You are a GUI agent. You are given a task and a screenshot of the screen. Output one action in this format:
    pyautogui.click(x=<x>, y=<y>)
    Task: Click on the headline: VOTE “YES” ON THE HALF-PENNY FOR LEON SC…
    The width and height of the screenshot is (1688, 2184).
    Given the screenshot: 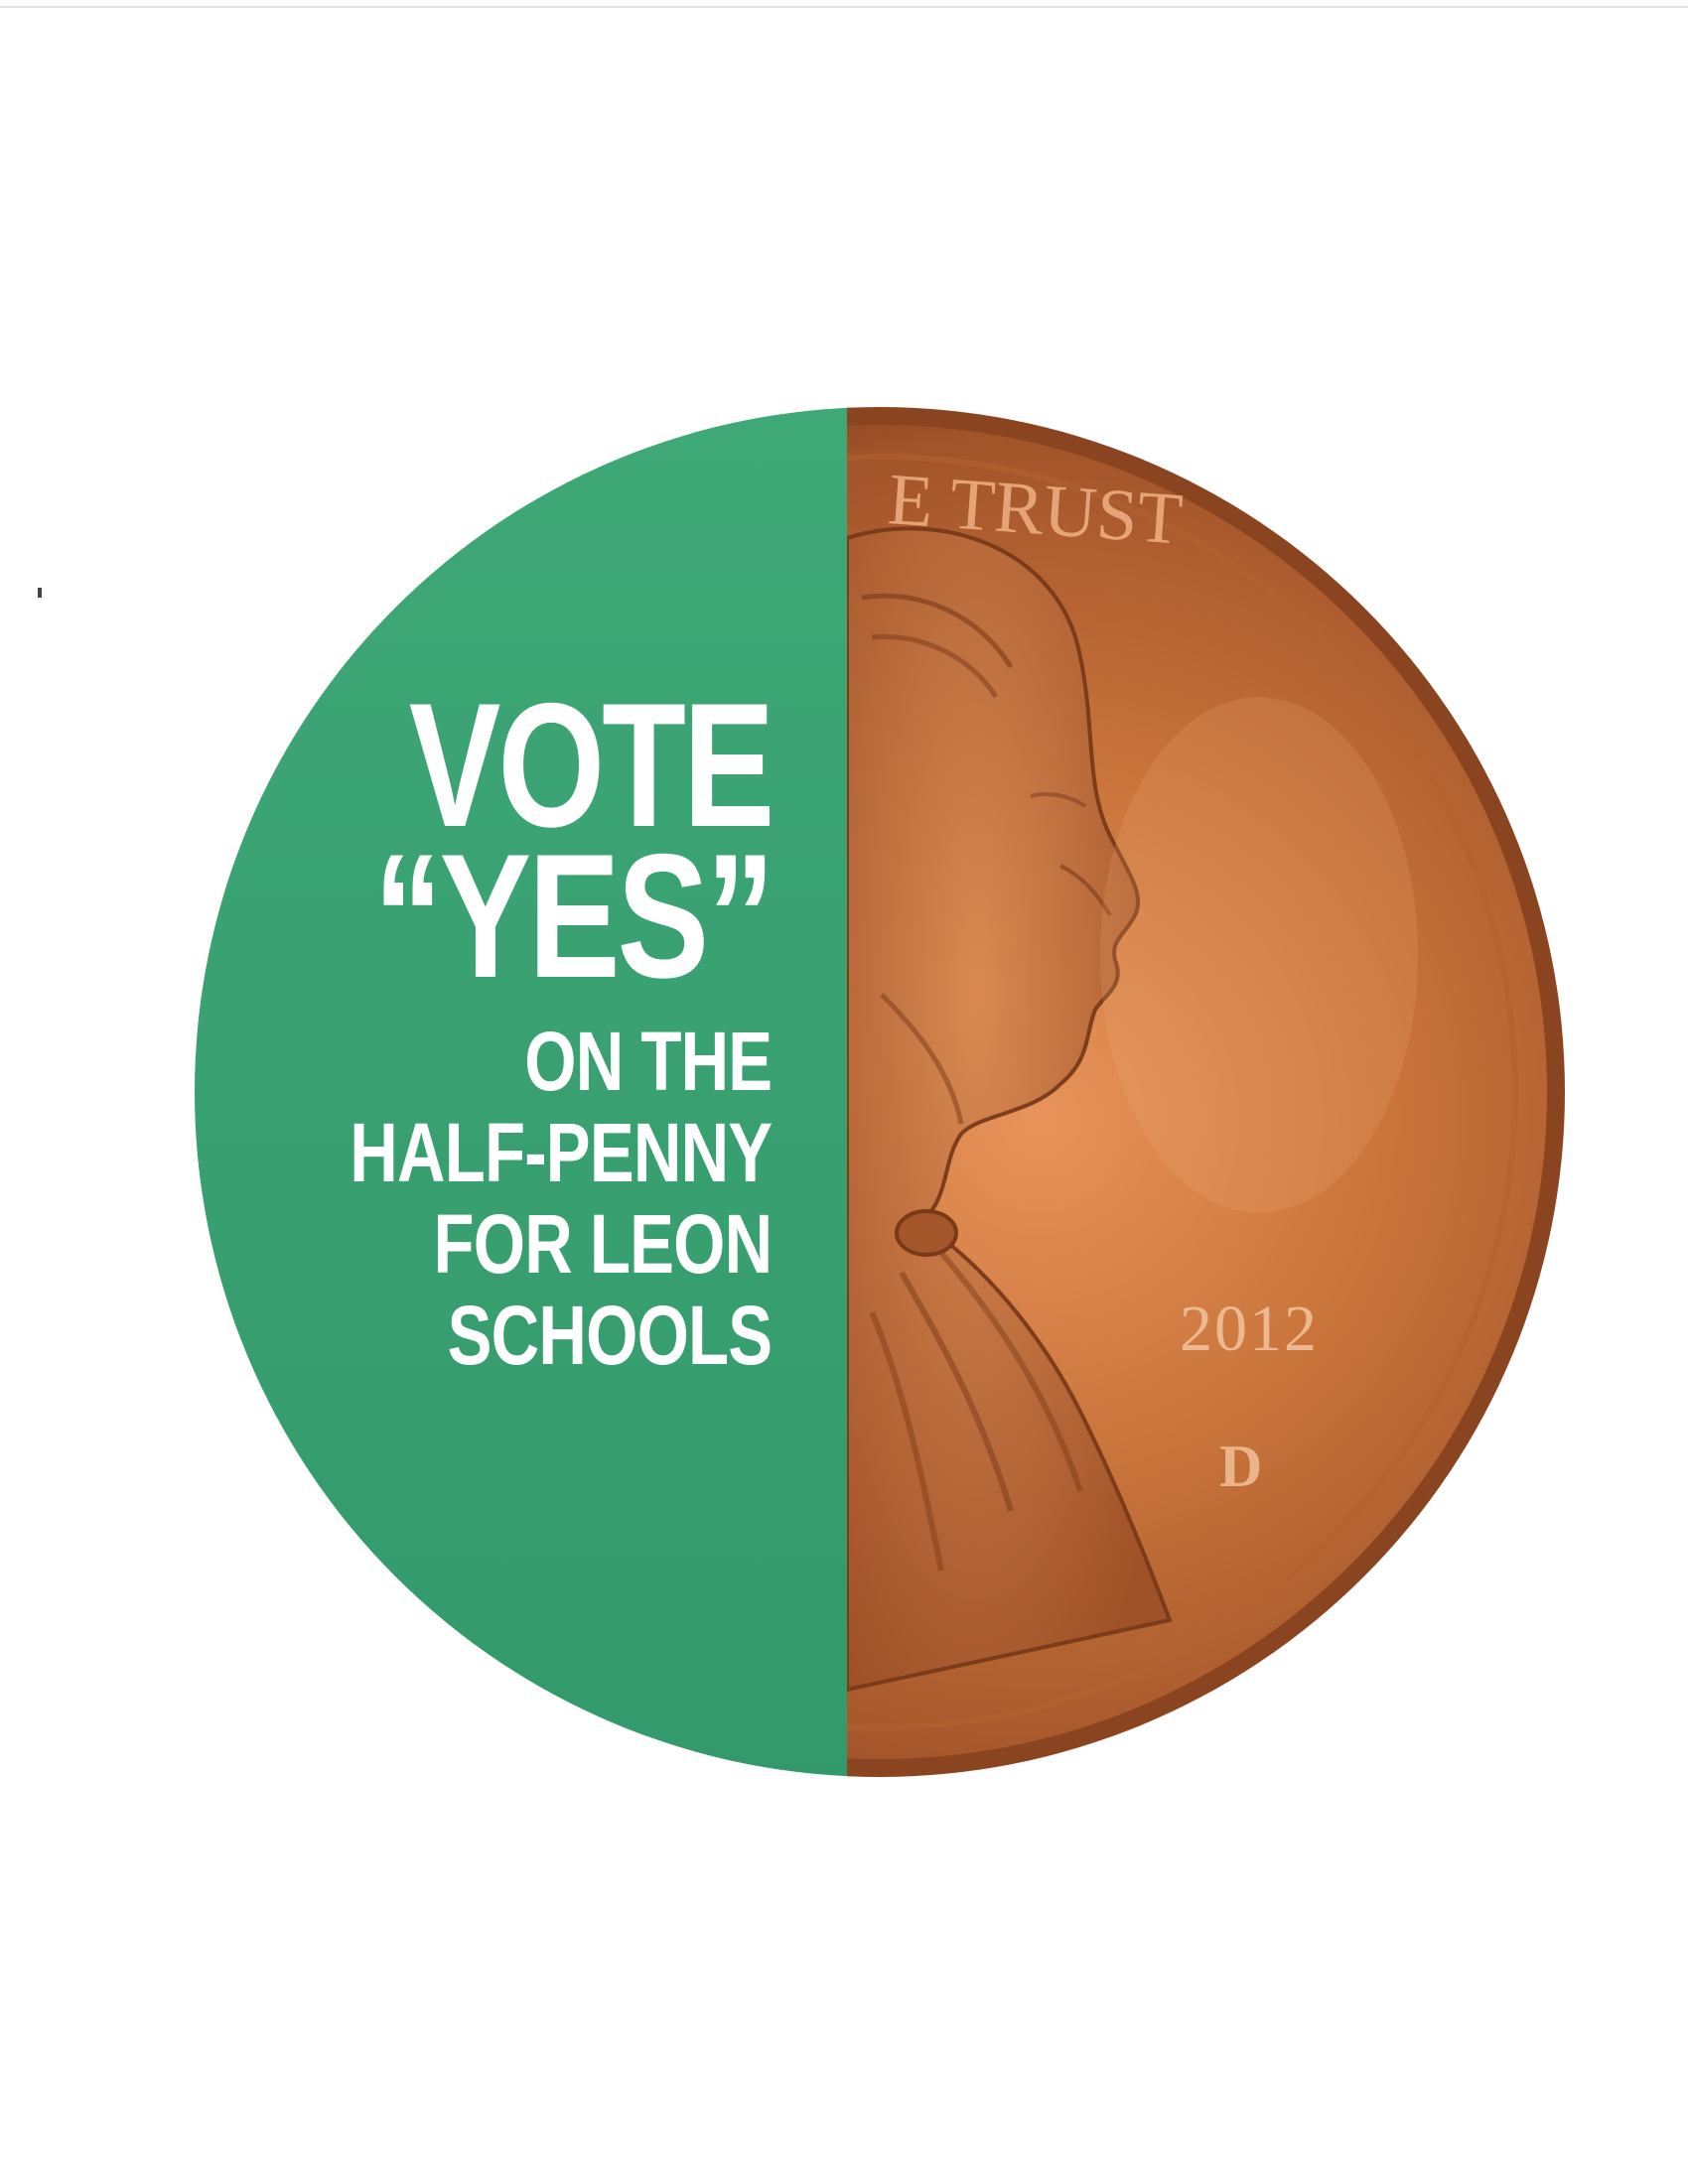 What is the action you would take?
    pyautogui.click(x=509, y=1029)
    